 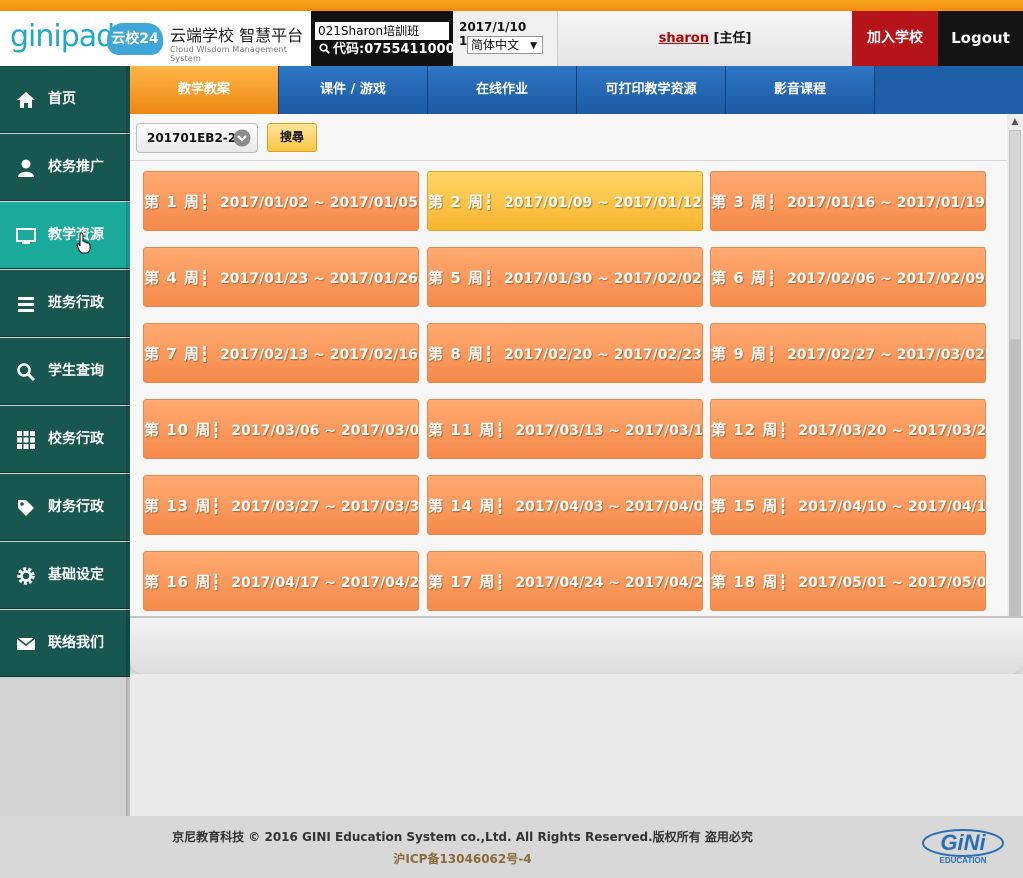 I want to click on week-button: 第 16 周┇ 2017/04/17 ~ 2017/04/20, so click(x=281, y=581).